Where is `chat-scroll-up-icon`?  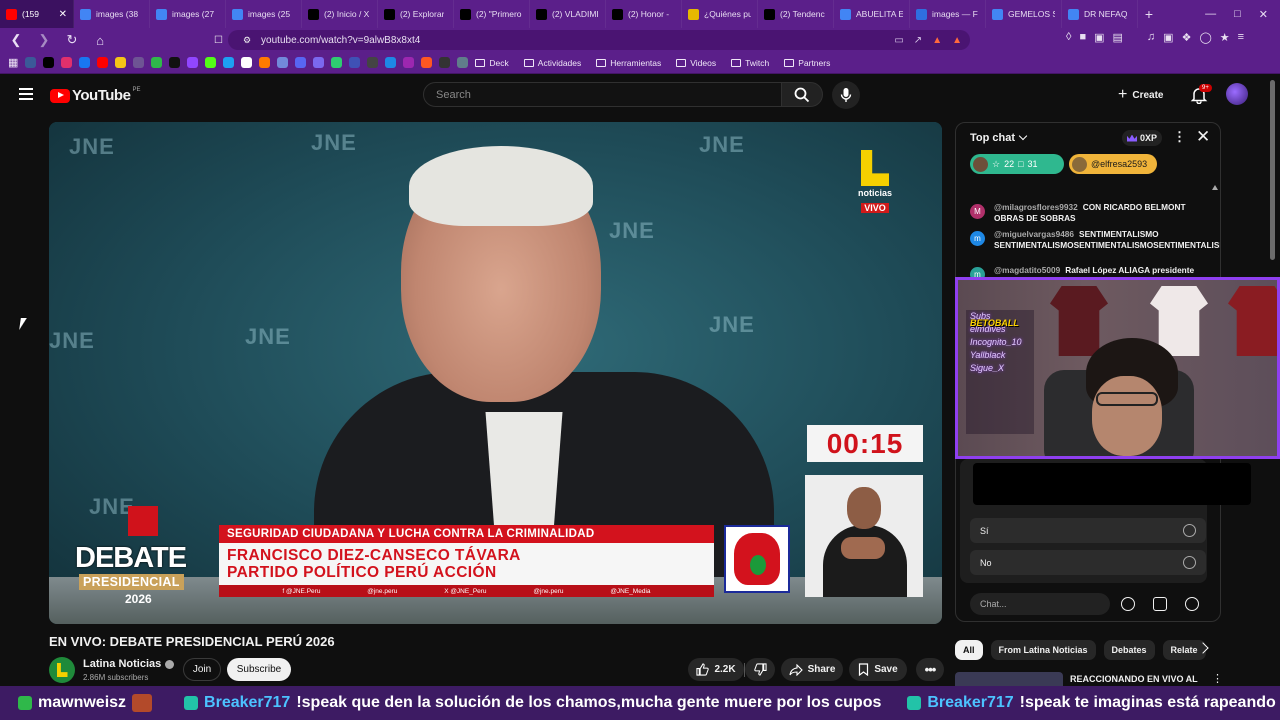 chat-scroll-up-icon is located at coordinates (1215, 187).